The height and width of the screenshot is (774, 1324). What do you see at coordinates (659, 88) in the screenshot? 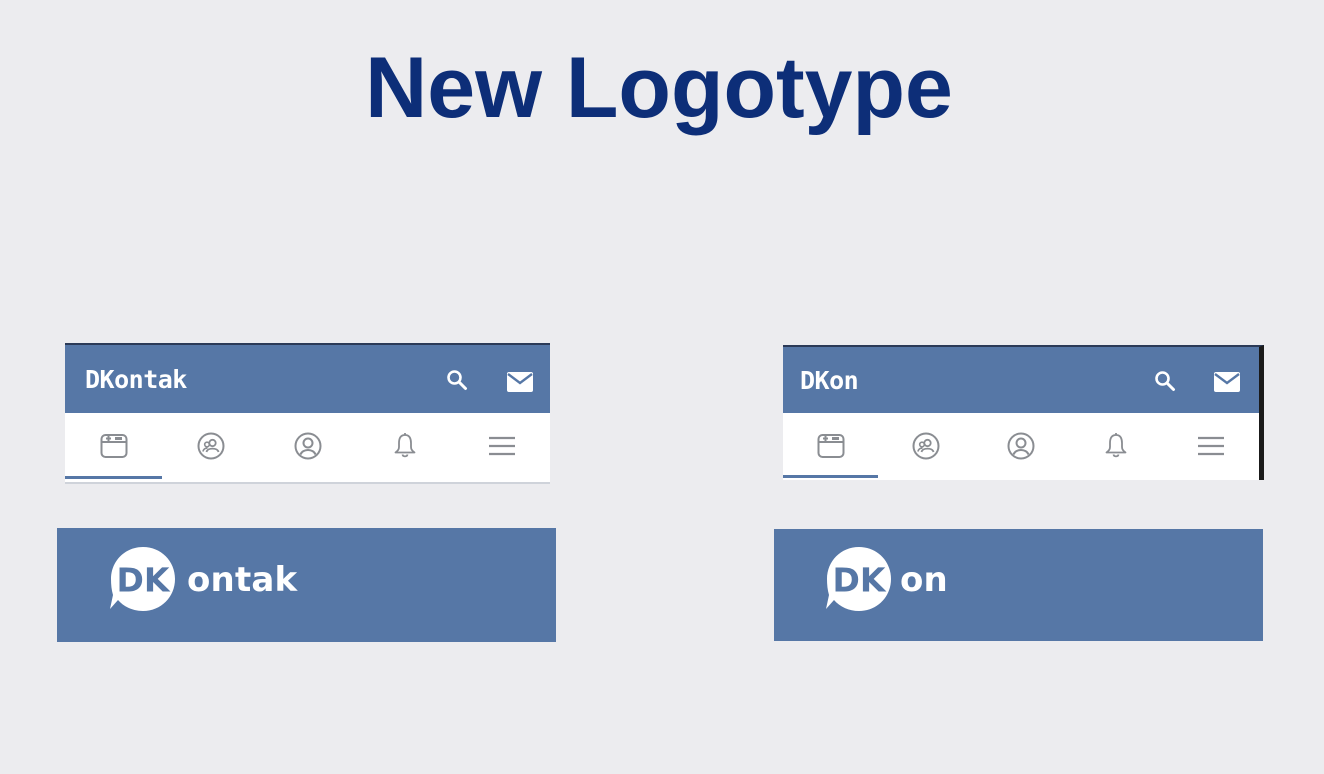
I see `slide-title: New Logotype` at bounding box center [659, 88].